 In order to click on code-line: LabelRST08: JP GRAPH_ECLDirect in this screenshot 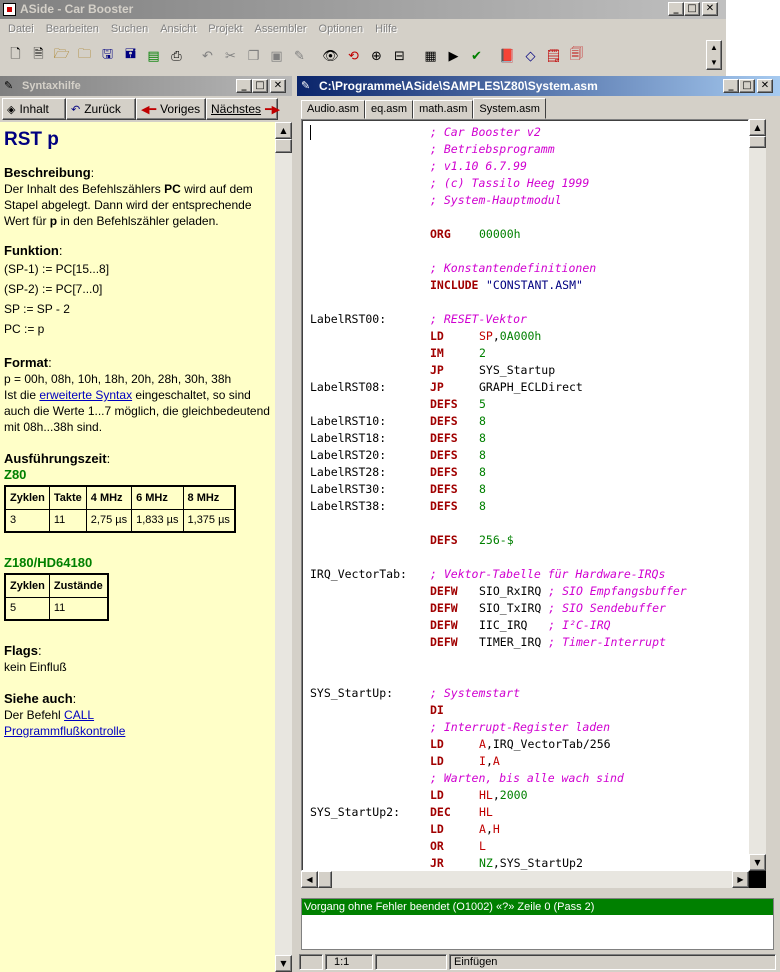, I will do `click(525, 387)`.